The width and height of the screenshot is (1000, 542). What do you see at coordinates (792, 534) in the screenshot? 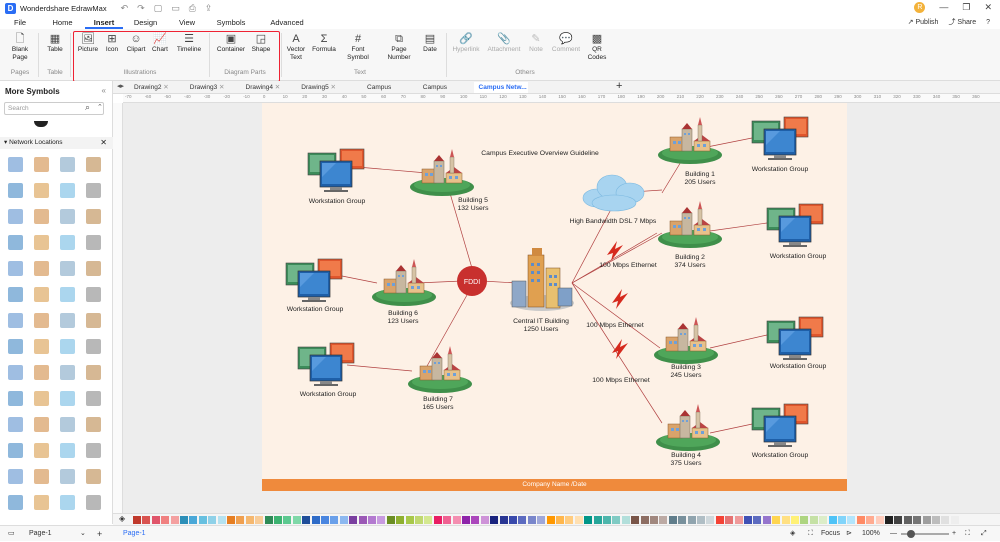
I see `layers-icon: ◈` at bounding box center [792, 534].